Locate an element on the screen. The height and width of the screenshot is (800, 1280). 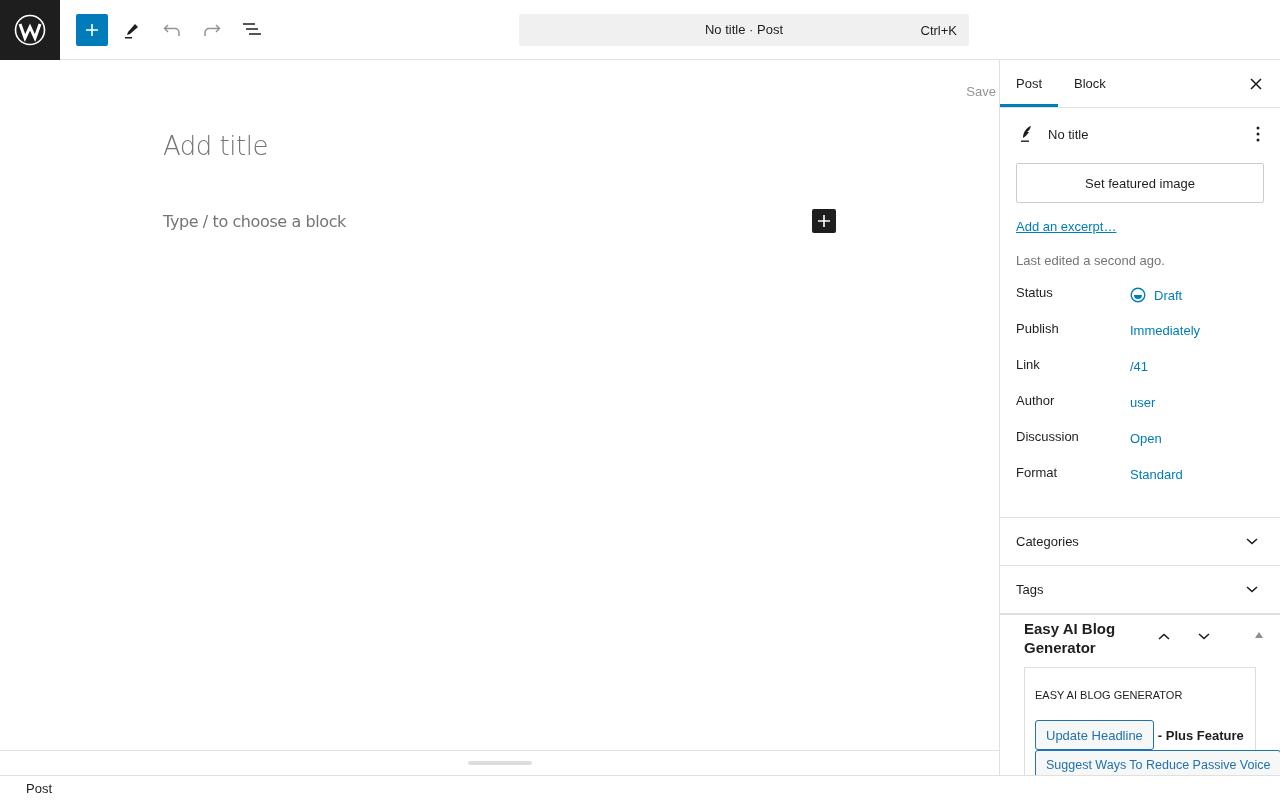
plugin-heading: EASY AI BLOG GENERATOR is located at coordinates (1109, 695).